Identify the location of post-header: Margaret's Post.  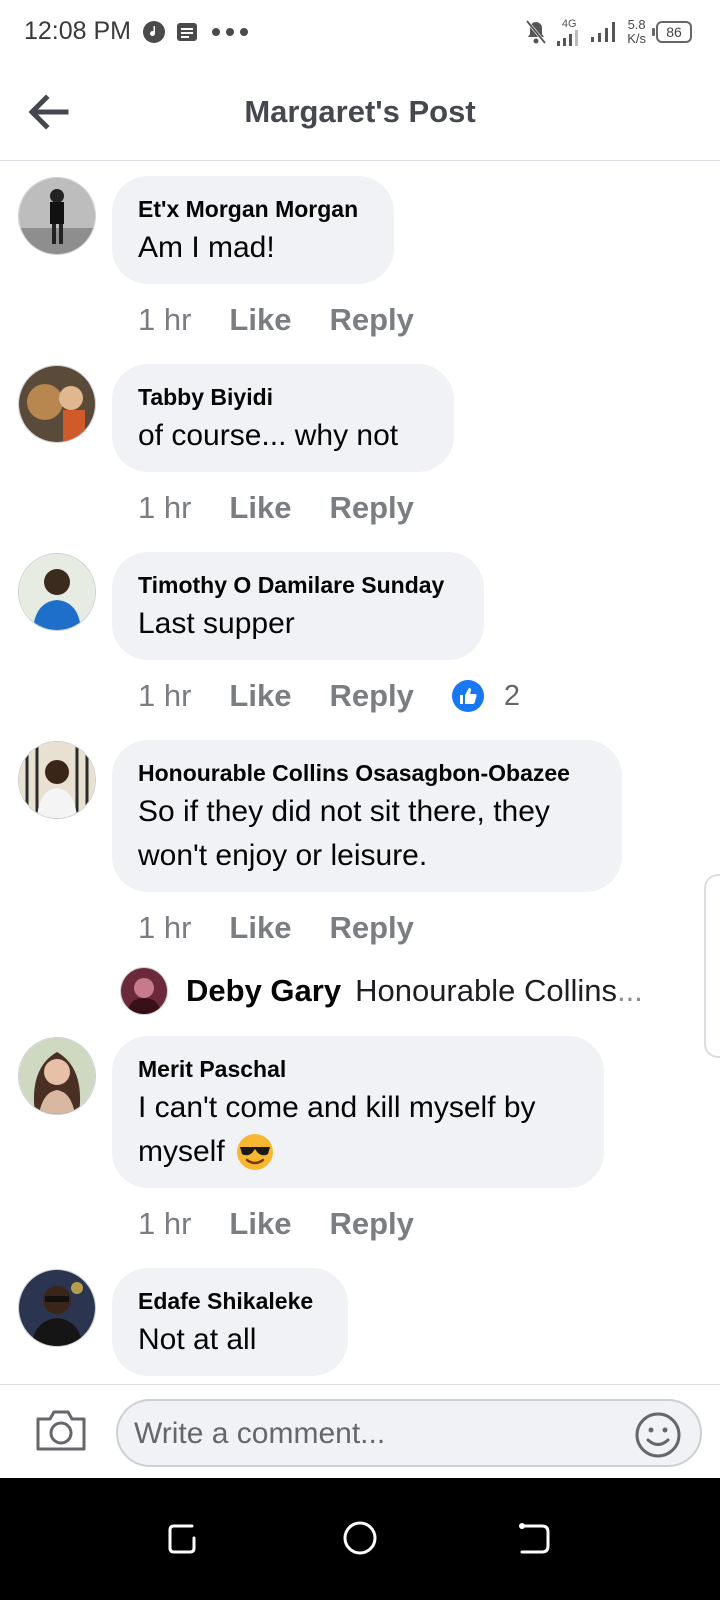
(360, 112).